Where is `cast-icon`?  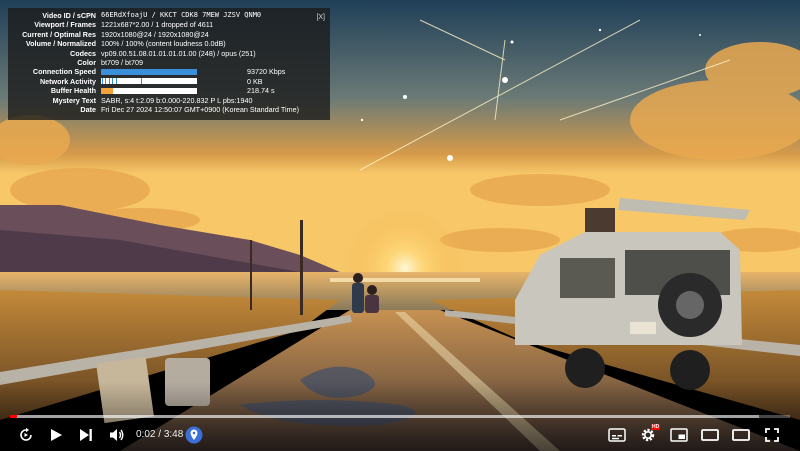
cast-icon is located at coordinates (741, 435).